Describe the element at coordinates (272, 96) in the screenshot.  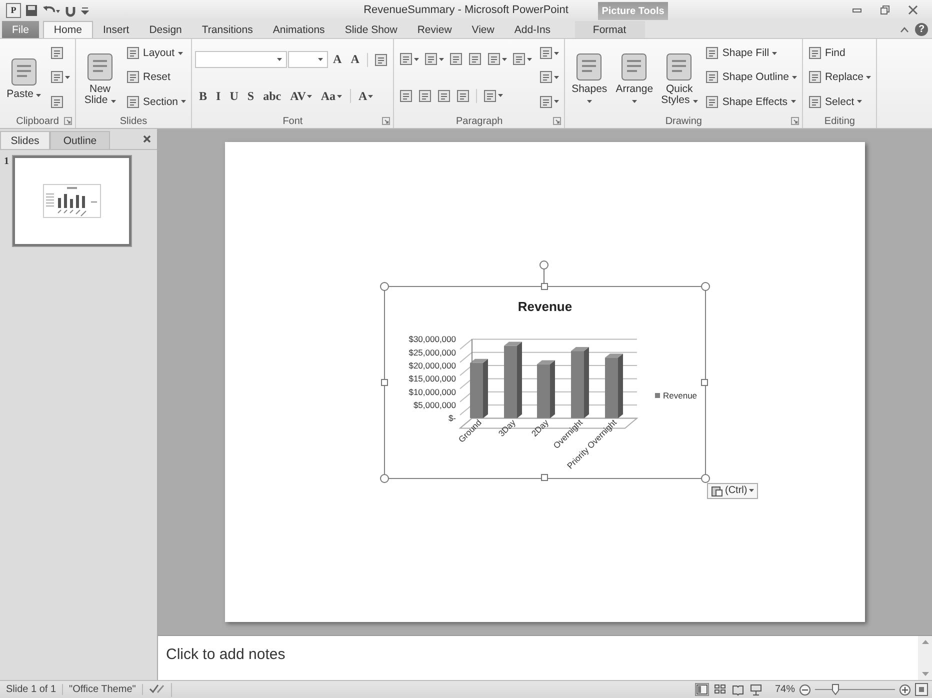
I see `format-button: abc` at that location.